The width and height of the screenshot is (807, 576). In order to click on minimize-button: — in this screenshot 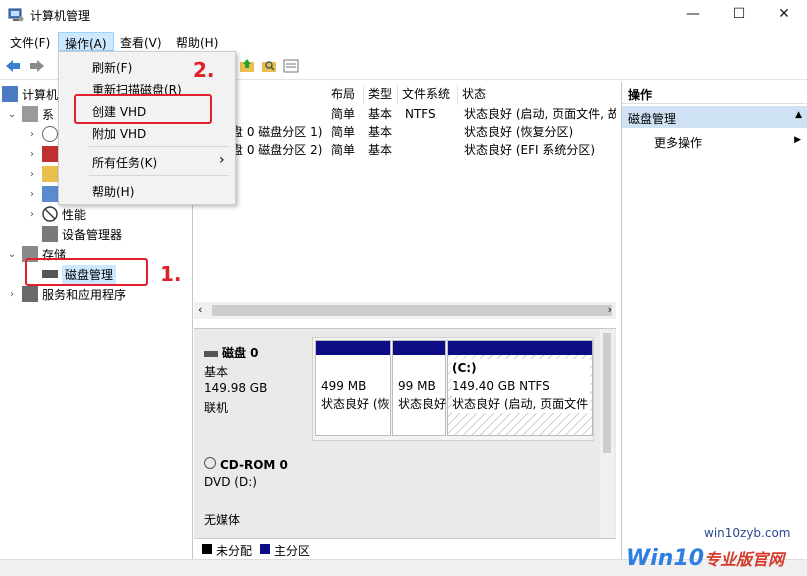, I will do `click(693, 14)`.